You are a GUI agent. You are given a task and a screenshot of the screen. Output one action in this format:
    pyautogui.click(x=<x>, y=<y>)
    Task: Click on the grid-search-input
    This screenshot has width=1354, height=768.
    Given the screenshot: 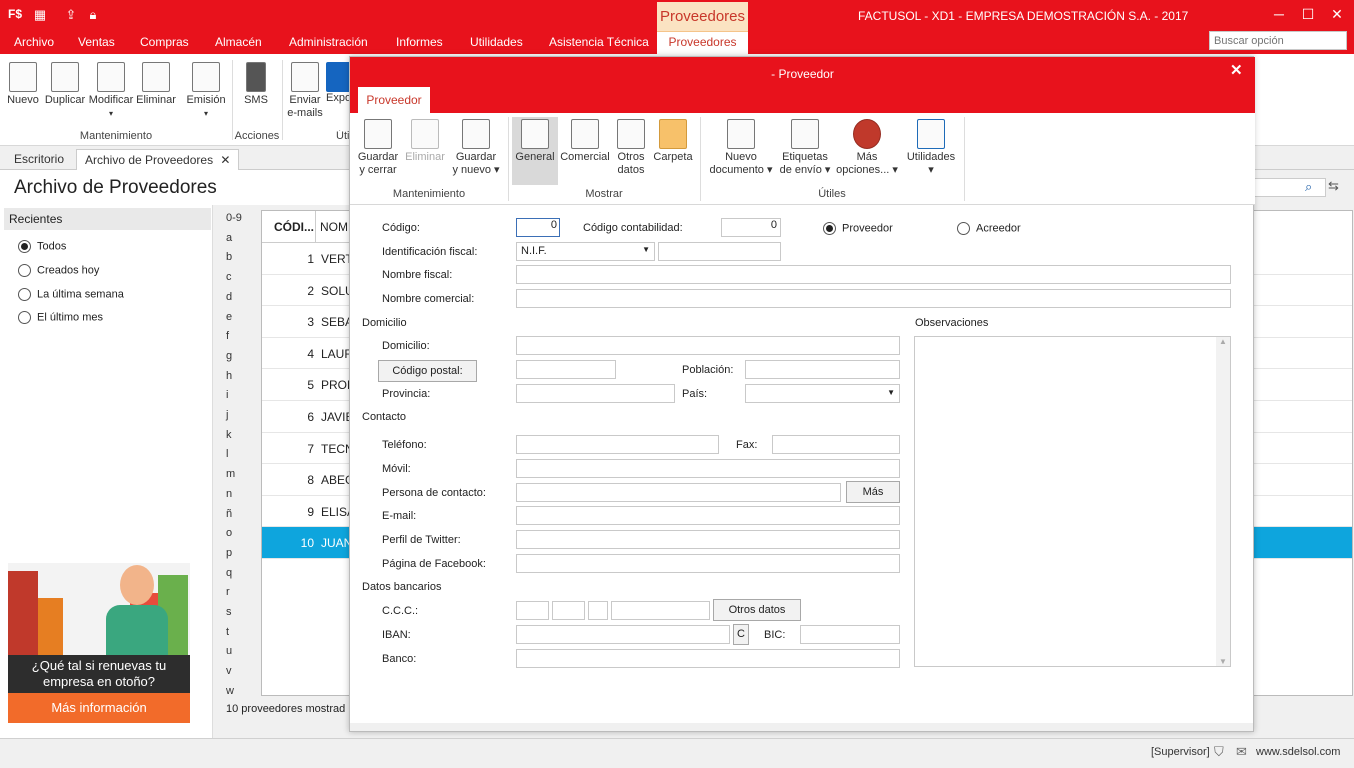 What is the action you would take?
    pyautogui.click(x=1288, y=187)
    